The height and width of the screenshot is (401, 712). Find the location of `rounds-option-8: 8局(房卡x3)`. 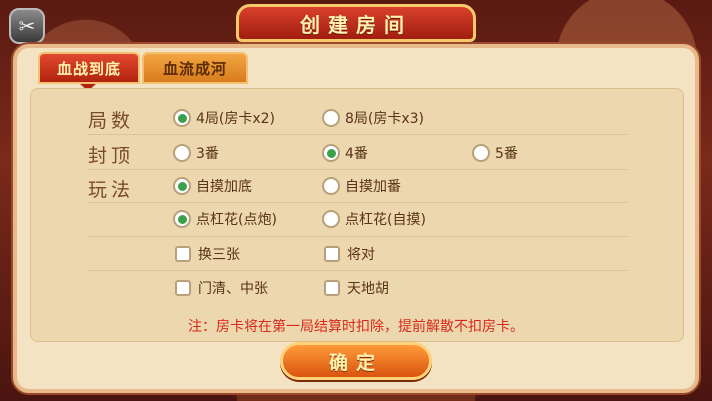

rounds-option-8: 8局(房卡x3) is located at coordinates (373, 118).